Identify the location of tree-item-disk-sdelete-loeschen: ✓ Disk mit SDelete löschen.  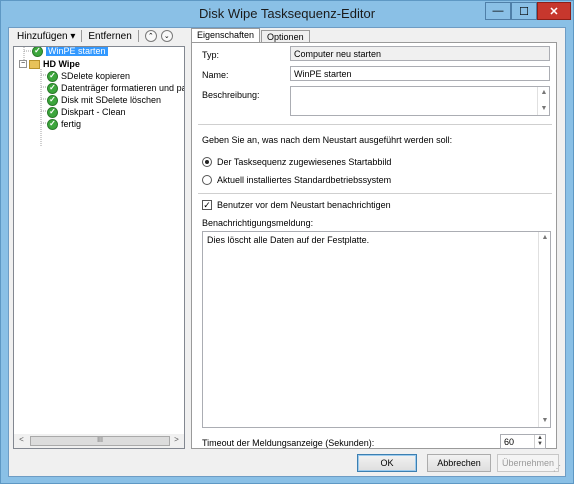
(104, 100).